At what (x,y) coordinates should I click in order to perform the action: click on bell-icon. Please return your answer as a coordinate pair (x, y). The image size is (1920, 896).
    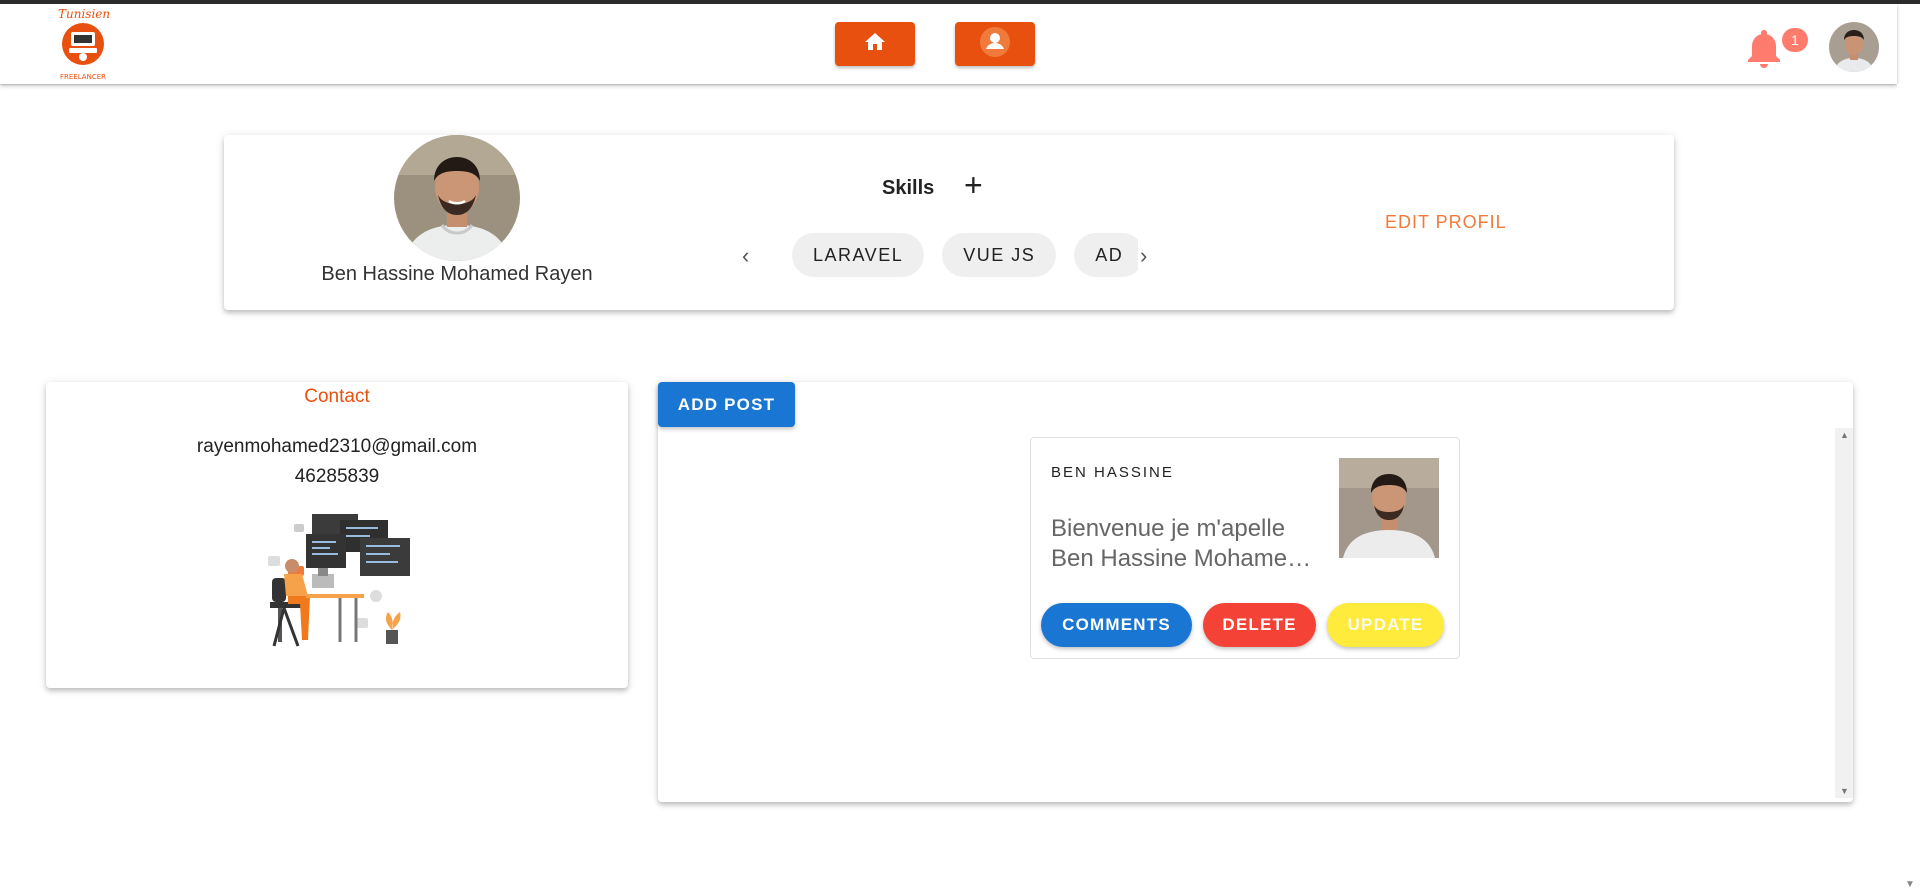
    Looking at the image, I should click on (1764, 48).